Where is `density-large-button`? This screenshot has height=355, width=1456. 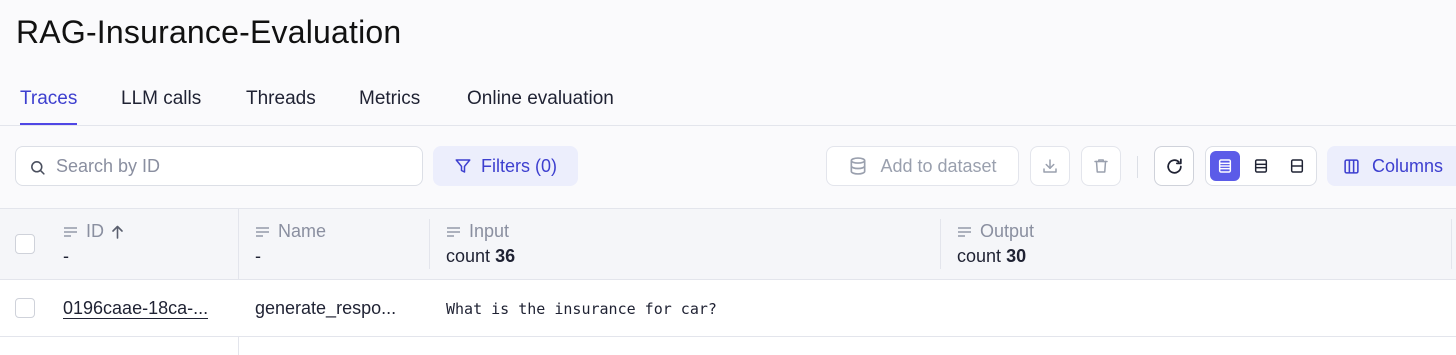
density-large-button is located at coordinates (1297, 166).